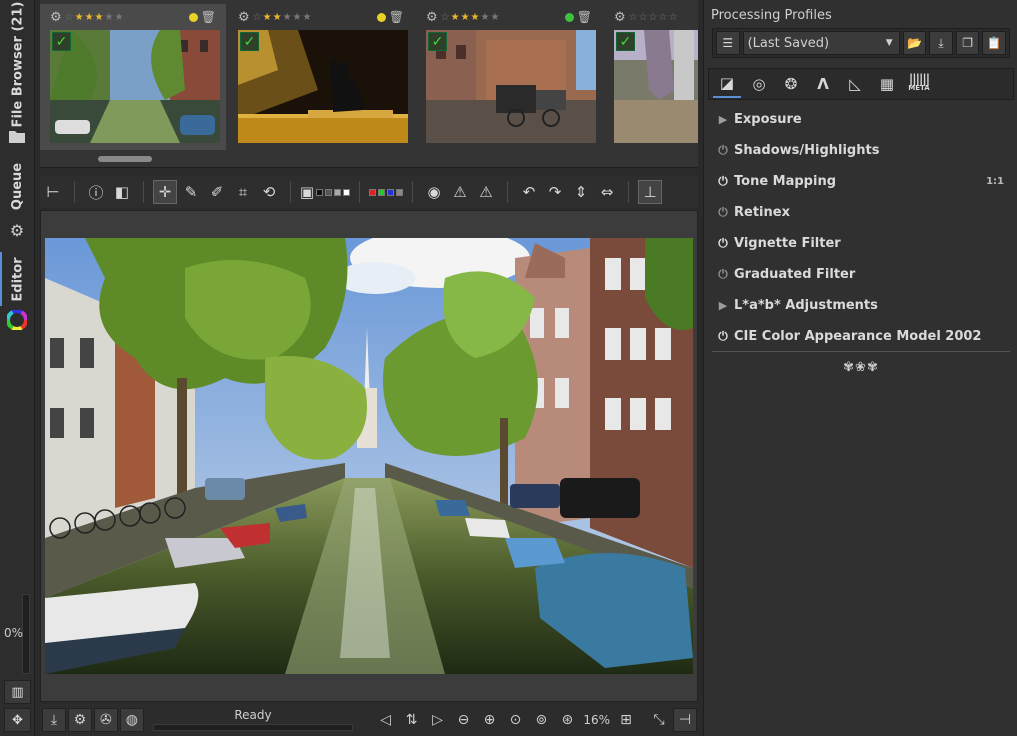 Image resolution: width=1017 pixels, height=736 pixels. What do you see at coordinates (541, 720) in the screenshot?
I see `zoom-fit-crop-icon: ⊚` at bounding box center [541, 720].